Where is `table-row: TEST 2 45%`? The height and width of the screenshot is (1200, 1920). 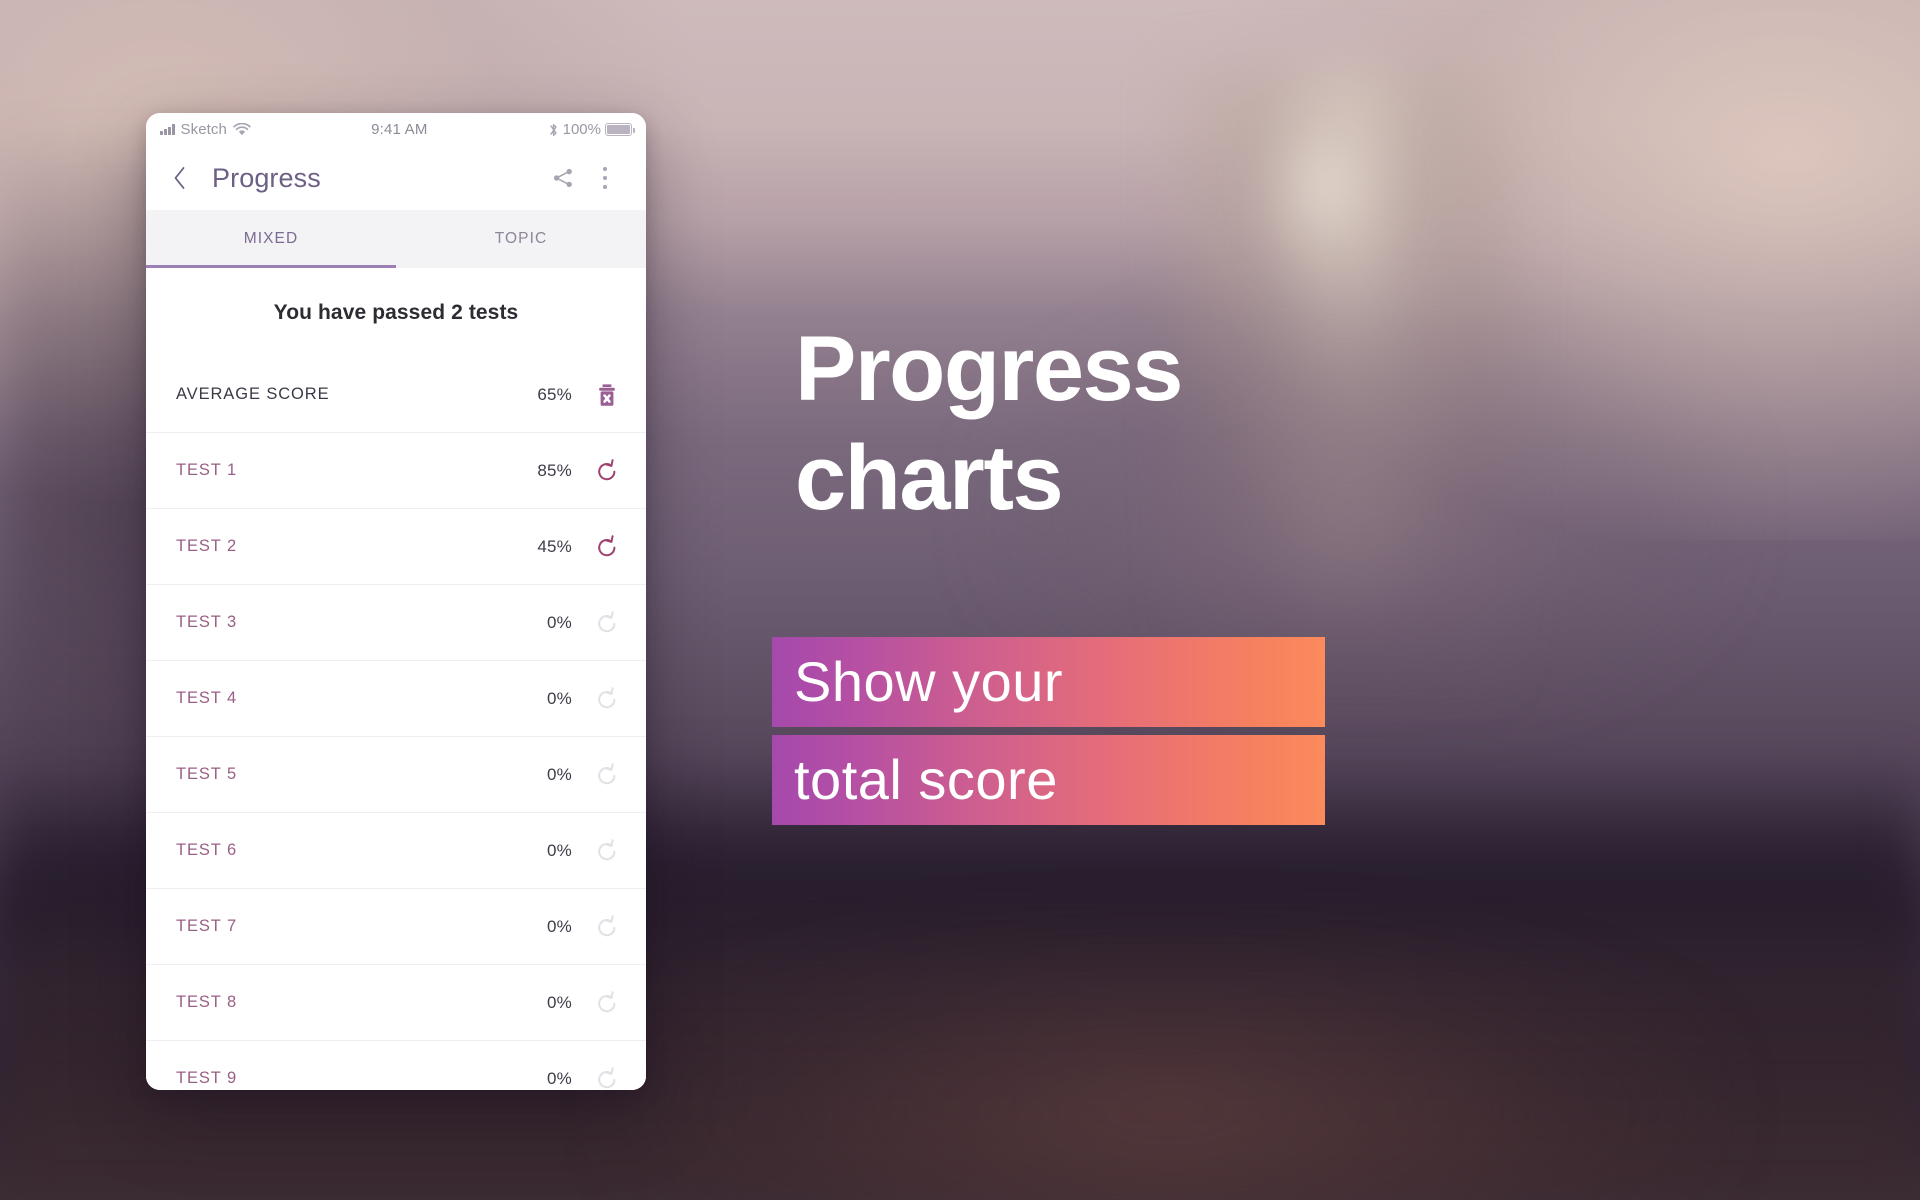 table-row: TEST 2 45% is located at coordinates (396, 547).